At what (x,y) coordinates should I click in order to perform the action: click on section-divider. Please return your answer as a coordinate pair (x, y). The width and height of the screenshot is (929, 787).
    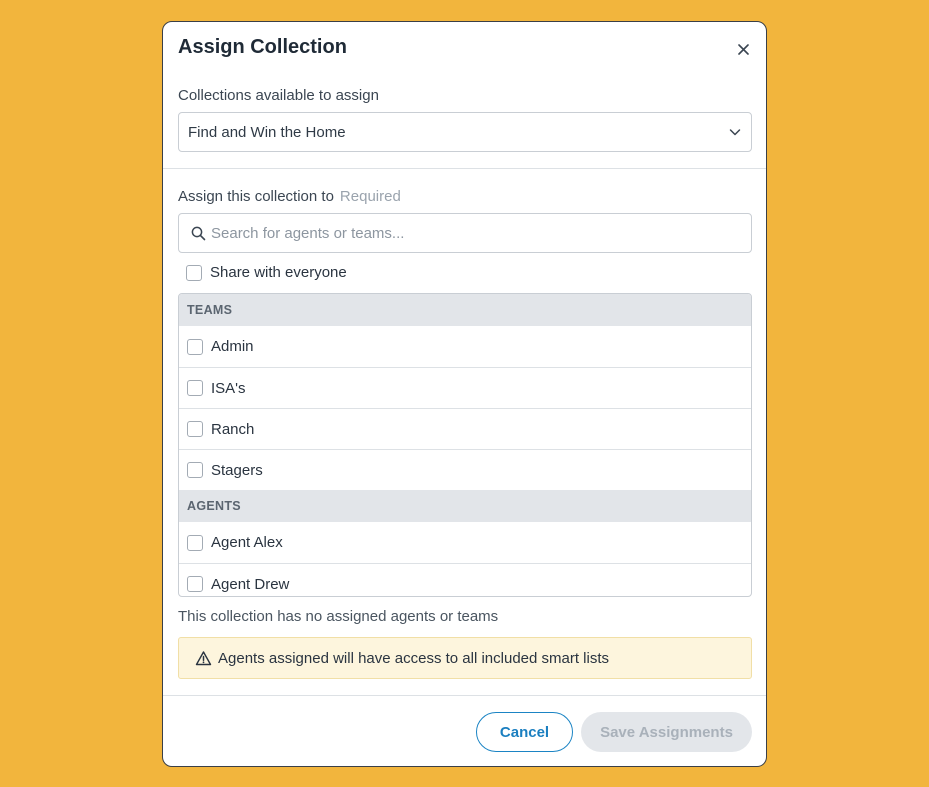
    Looking at the image, I should click on (464, 168).